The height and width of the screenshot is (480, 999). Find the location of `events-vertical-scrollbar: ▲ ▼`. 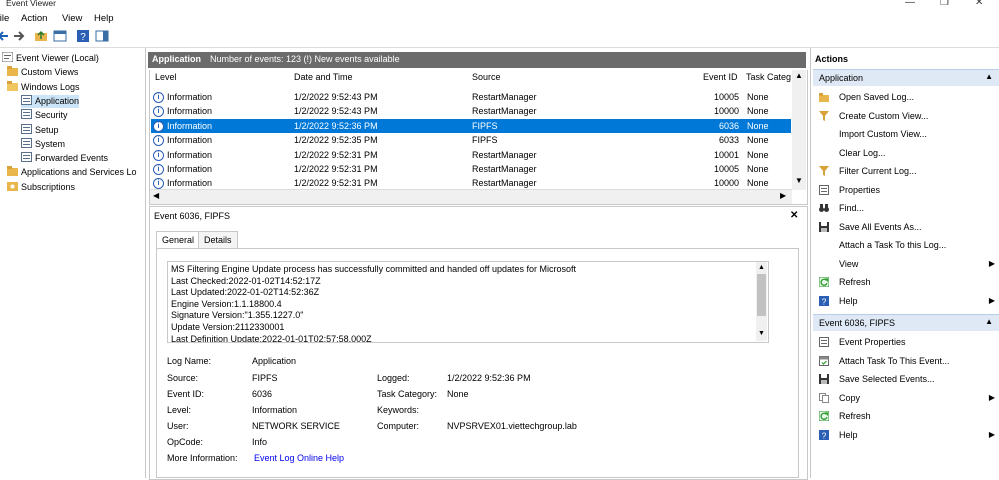

events-vertical-scrollbar: ▲ ▼ is located at coordinates (799, 130).